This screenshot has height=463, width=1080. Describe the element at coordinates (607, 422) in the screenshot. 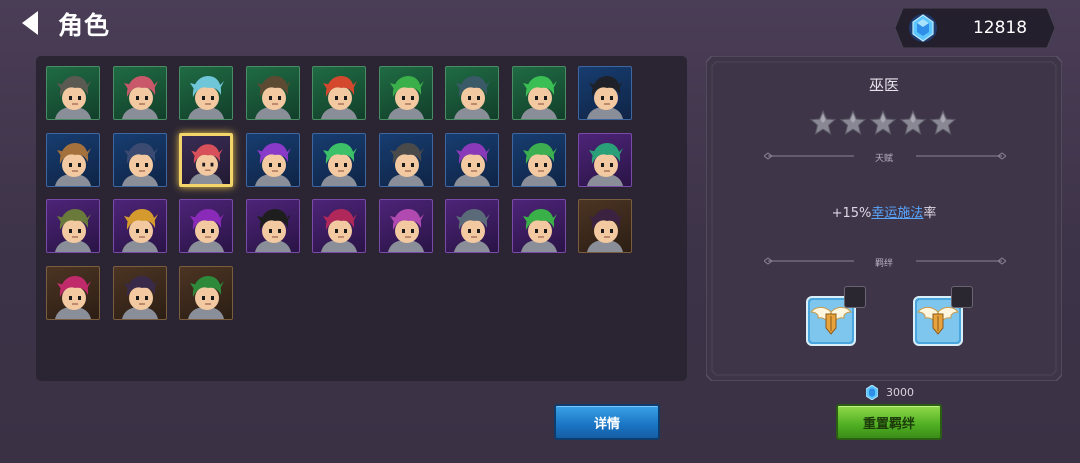

I see `details-button: 详情` at that location.